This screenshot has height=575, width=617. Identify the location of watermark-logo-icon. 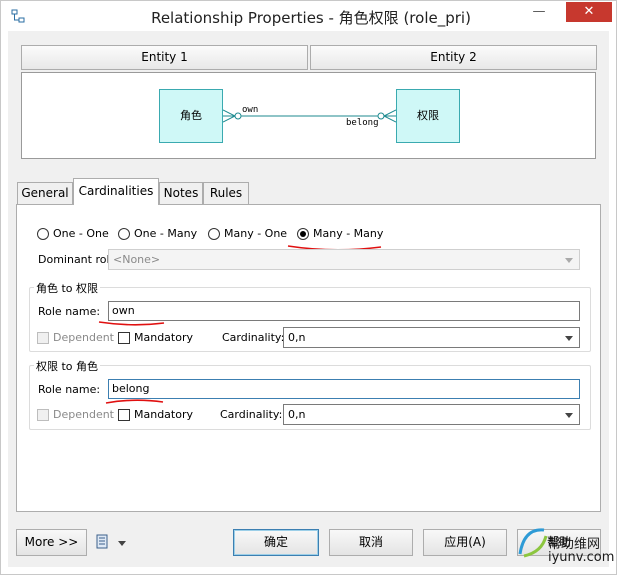
(533, 543).